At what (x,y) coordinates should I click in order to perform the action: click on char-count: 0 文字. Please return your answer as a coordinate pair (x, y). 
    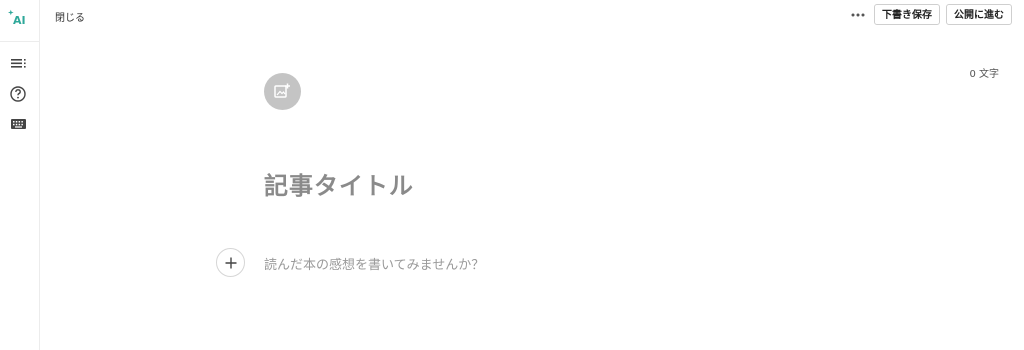
    Looking at the image, I should click on (984, 74).